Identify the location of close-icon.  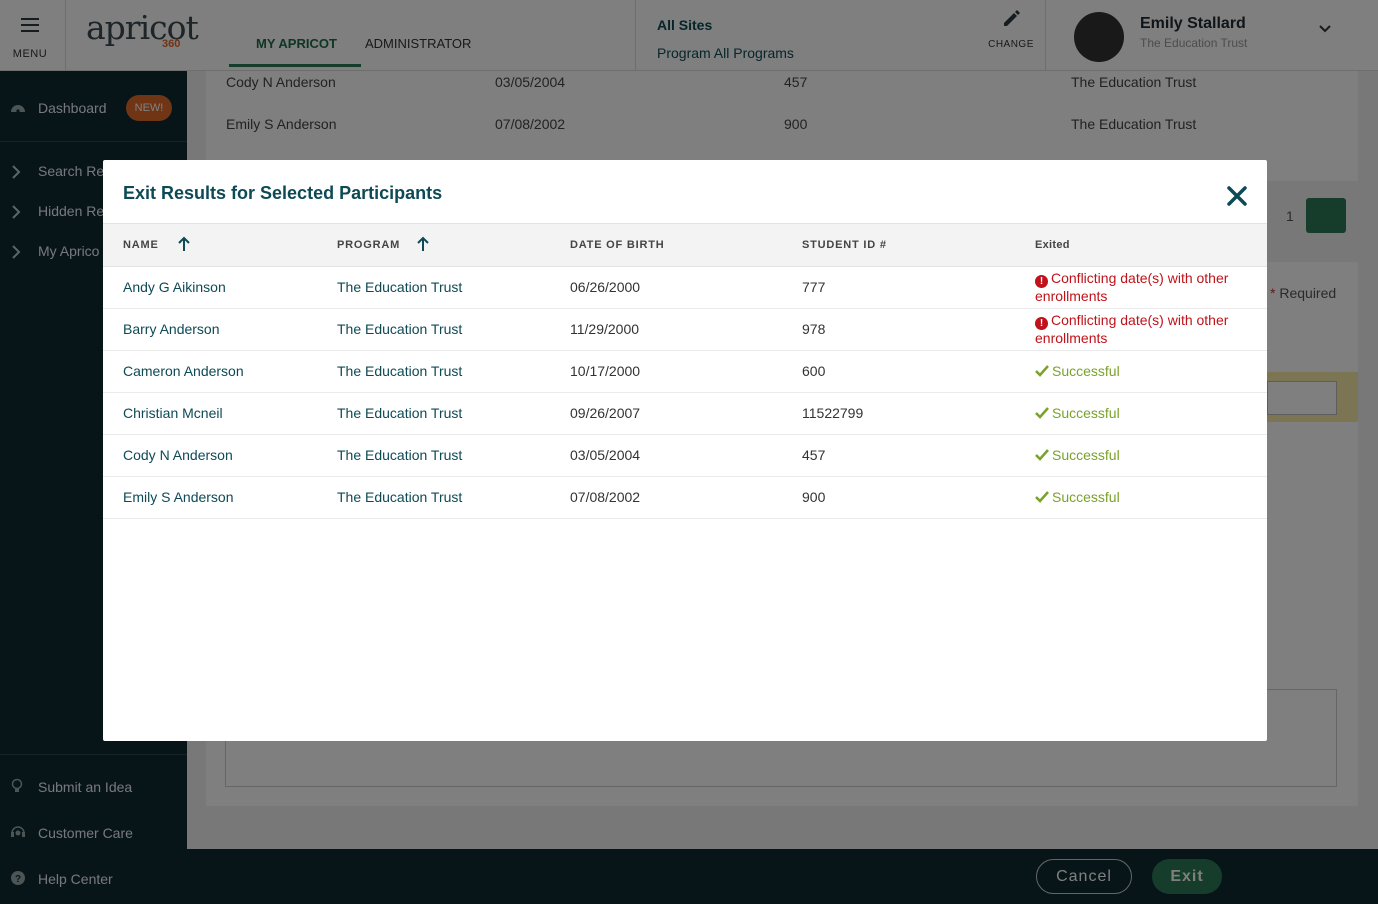
(1237, 196).